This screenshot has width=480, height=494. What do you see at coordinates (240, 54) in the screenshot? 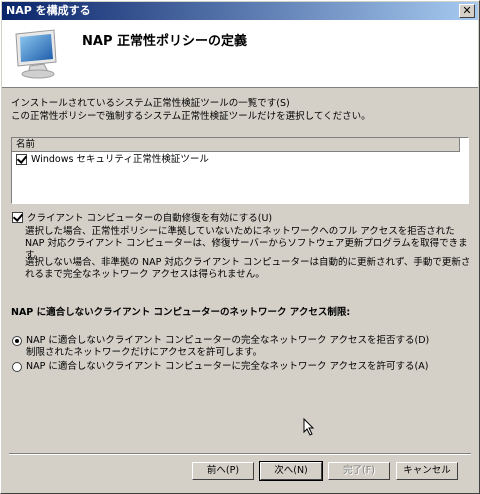
I see `wizard-header: NAP 正常性ポリシーの定義` at bounding box center [240, 54].